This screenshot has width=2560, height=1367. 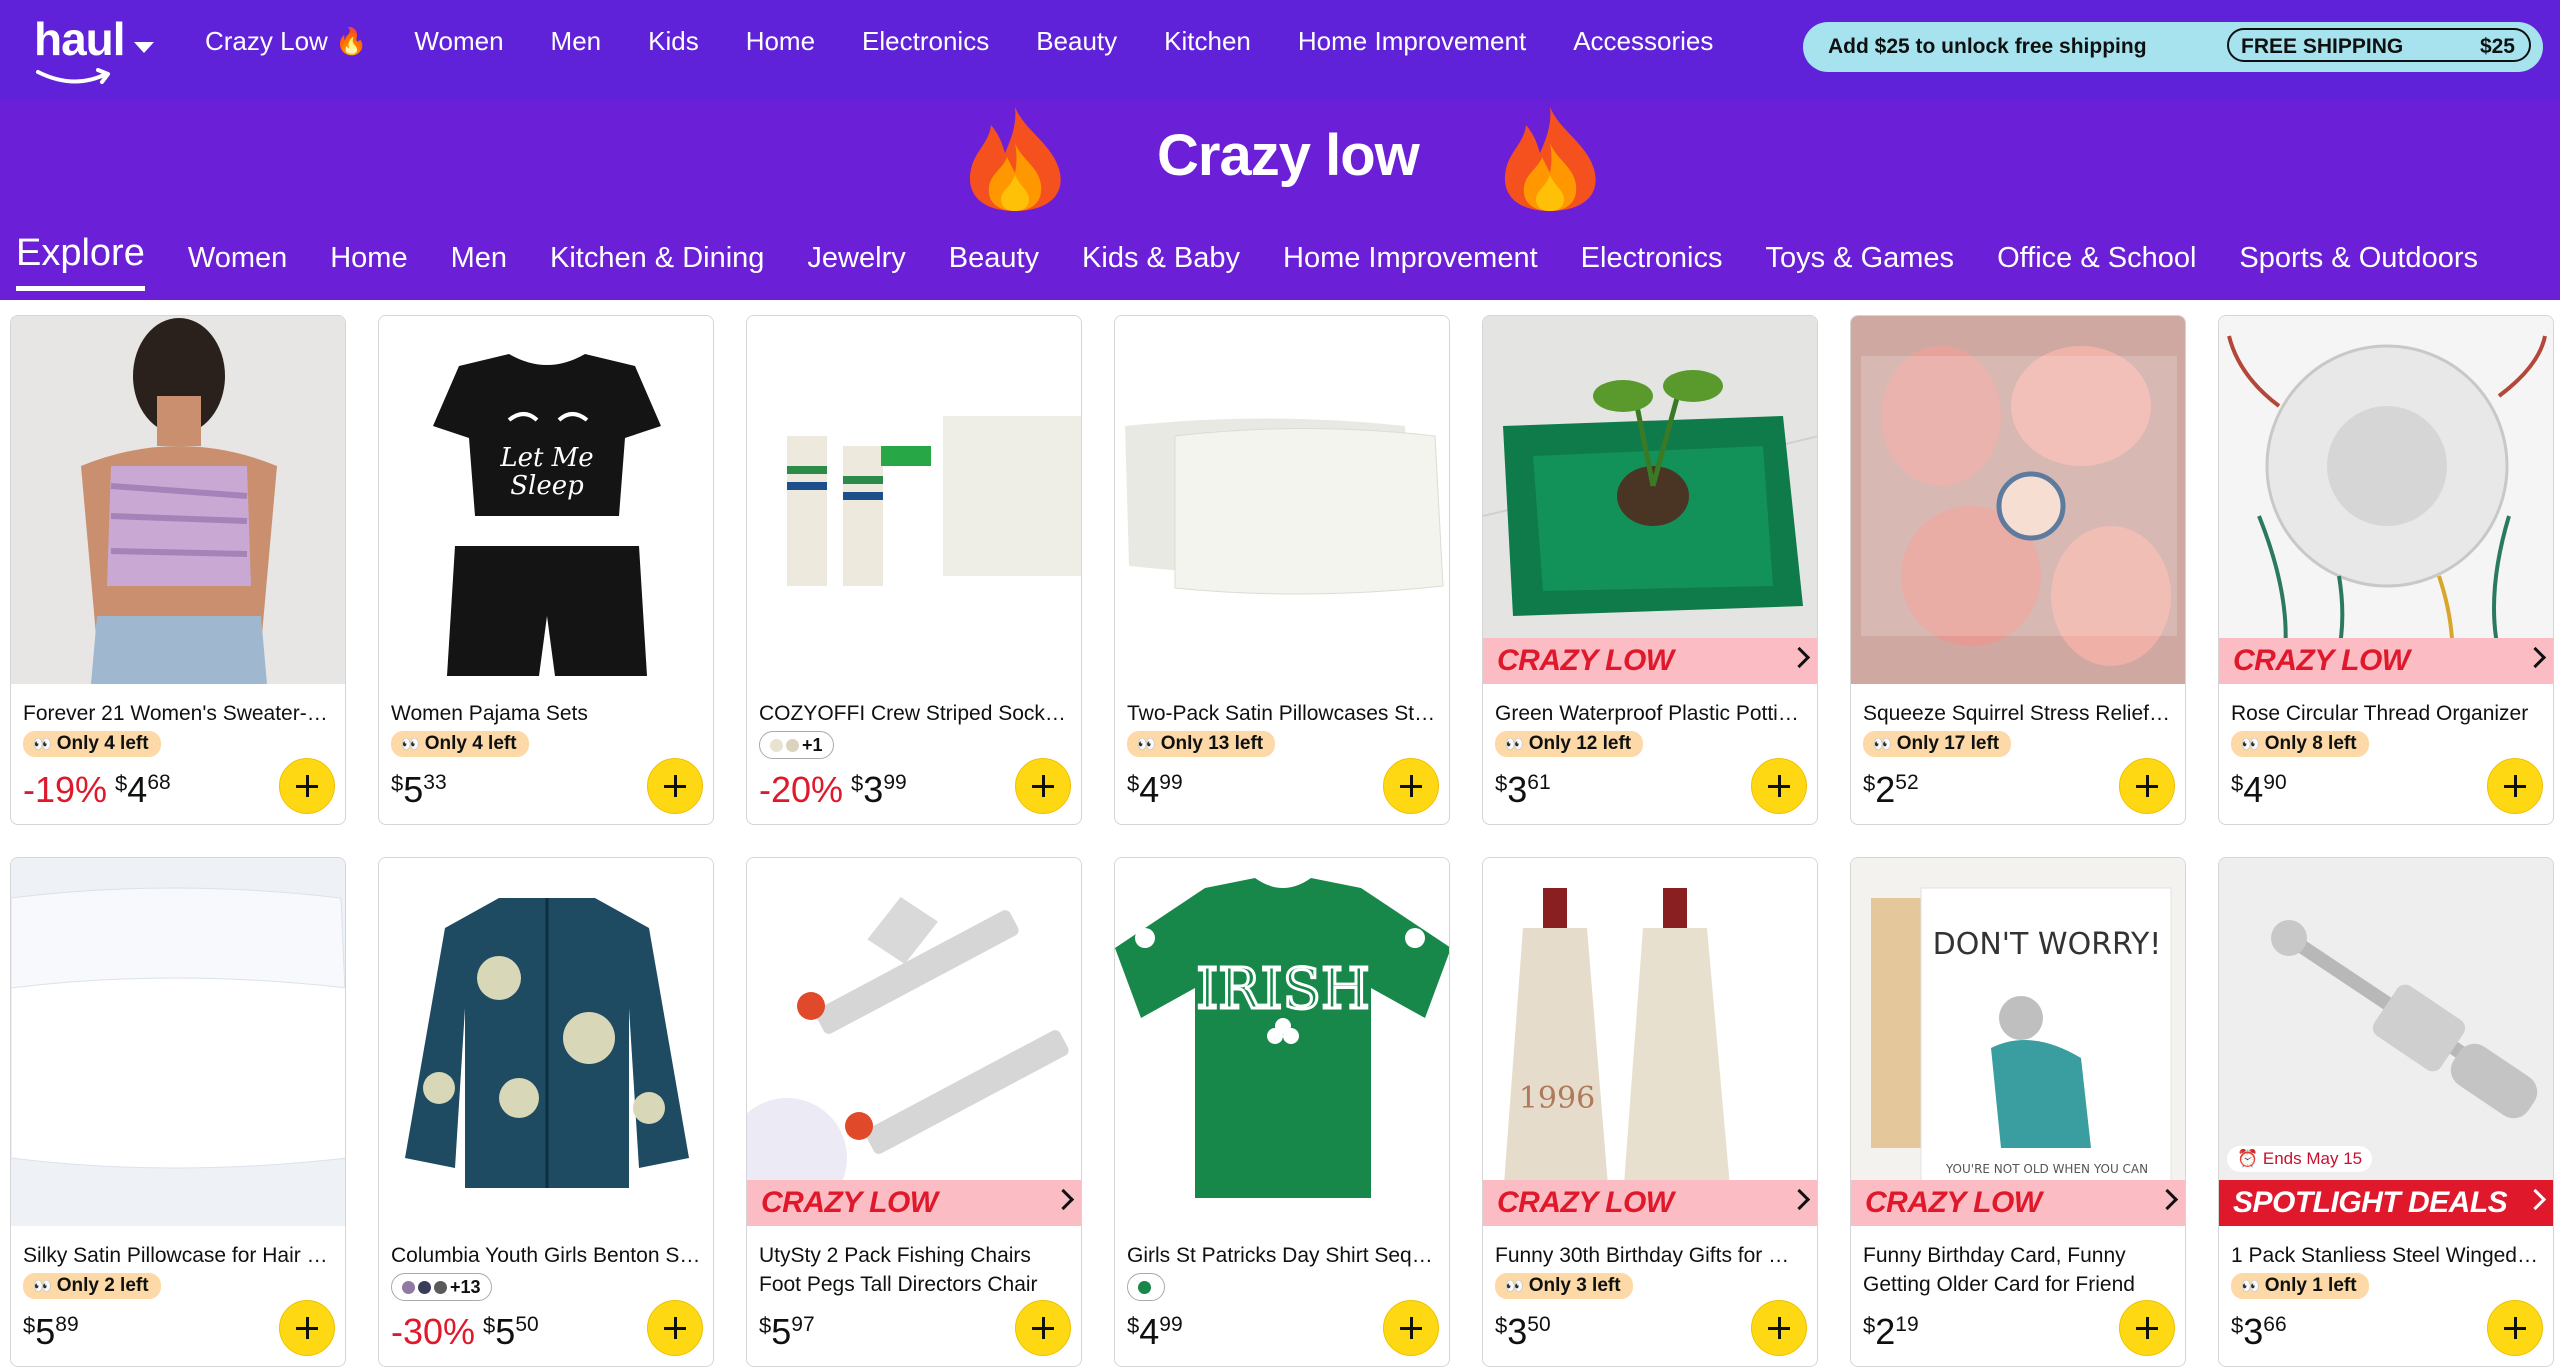 What do you see at coordinates (2018, 1042) in the screenshot?
I see `product-image: DON'T WORRY! YOU'RE NOT OLD WHEN YOU CAN` at bounding box center [2018, 1042].